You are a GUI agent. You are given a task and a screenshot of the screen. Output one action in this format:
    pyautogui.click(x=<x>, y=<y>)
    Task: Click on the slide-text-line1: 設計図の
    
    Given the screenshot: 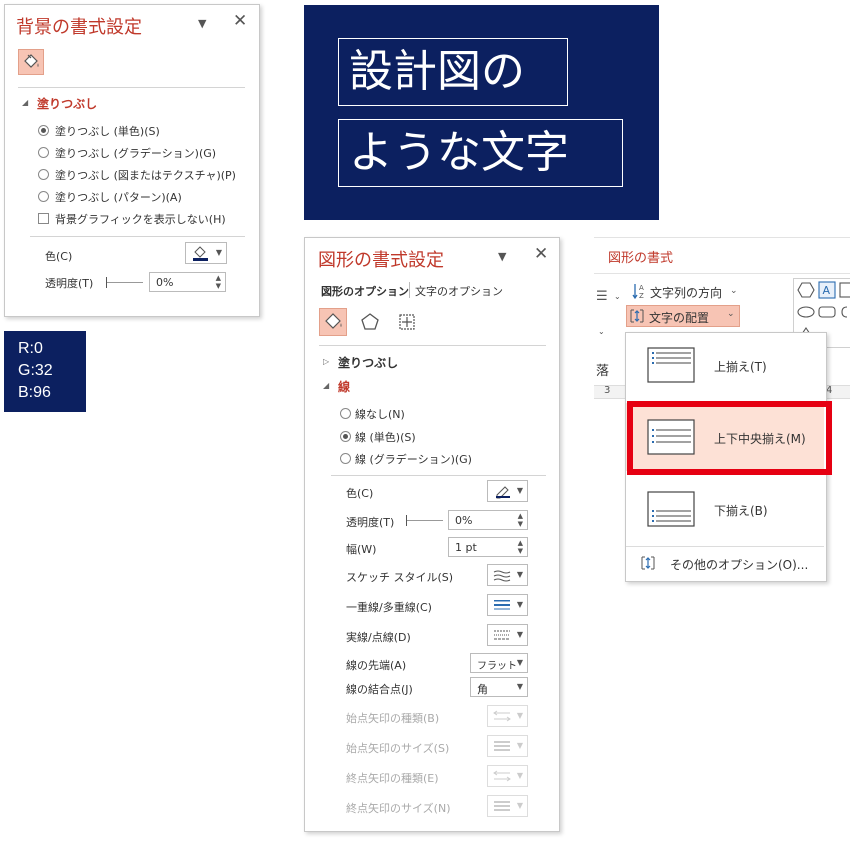 What is the action you would take?
    pyautogui.click(x=437, y=71)
    